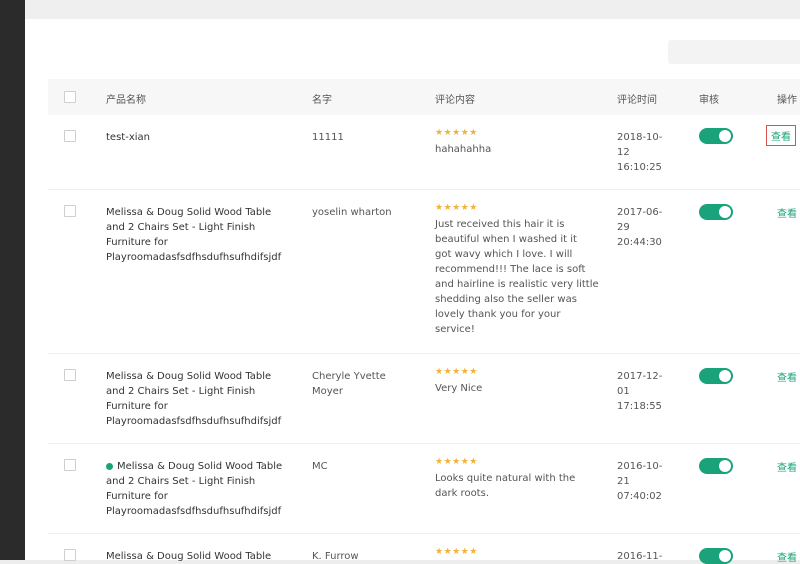 This screenshot has height=564, width=800. What do you see at coordinates (455, 100) in the screenshot?
I see `header-comment: 评论内容` at bounding box center [455, 100].